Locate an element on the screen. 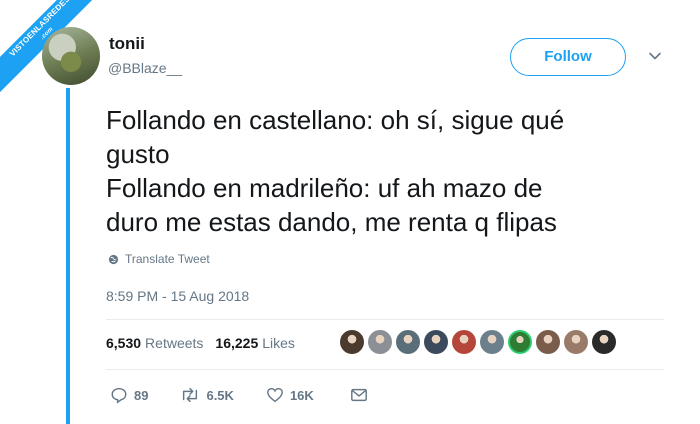 This screenshot has height=424, width=700. envelope-icon is located at coordinates (358, 395).